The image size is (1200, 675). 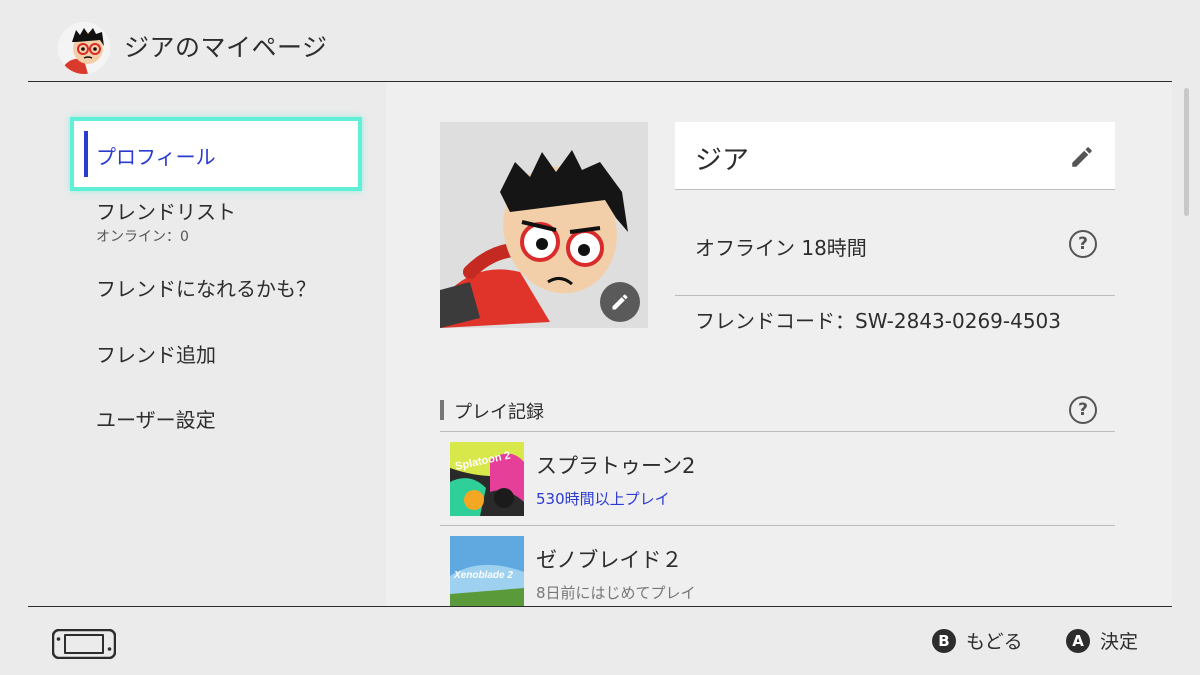 I want to click on confirm-label: 決定, so click(x=1119, y=642).